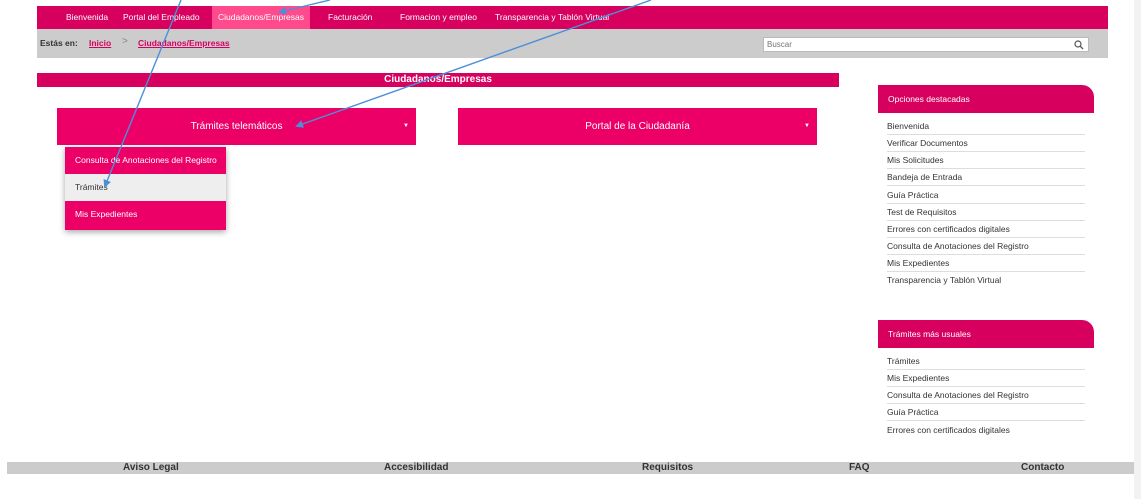 The width and height of the screenshot is (1141, 499). What do you see at coordinates (986, 99) in the screenshot?
I see `featured-options-header: Opciones destacadas` at bounding box center [986, 99].